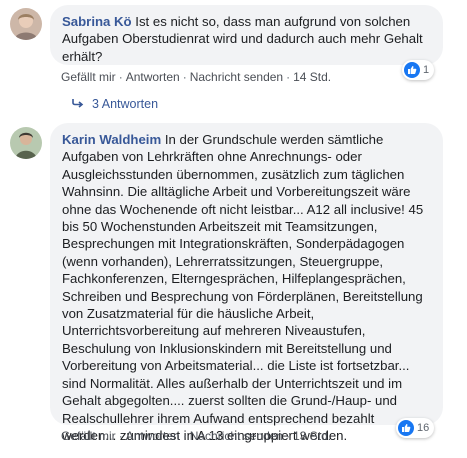  Describe the element at coordinates (415, 428) in the screenshot. I see `reaction-count-badge: 16` at that location.